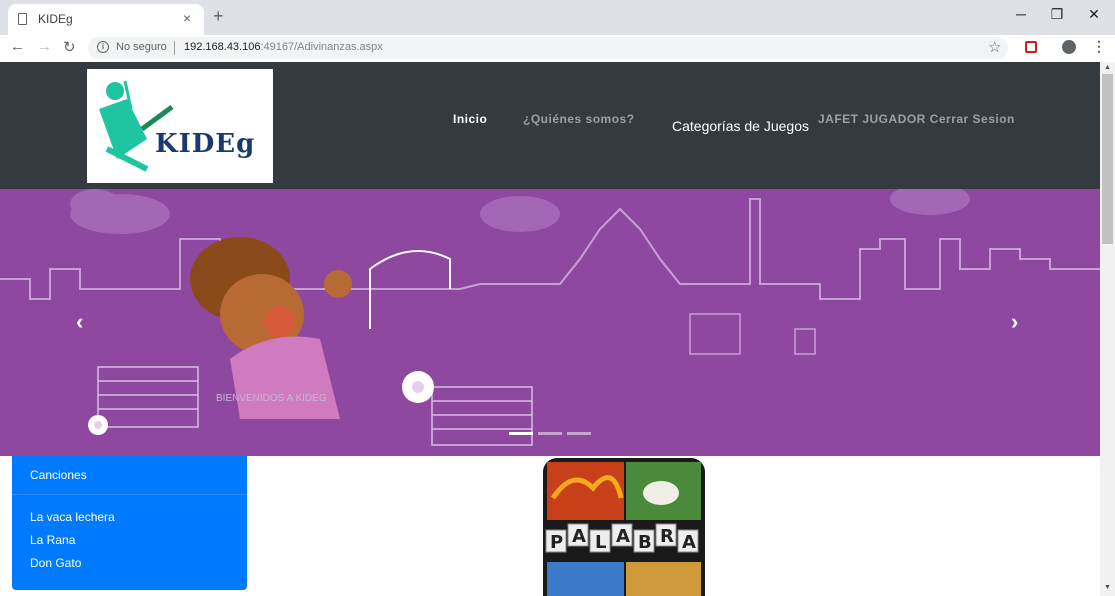 The width and height of the screenshot is (1115, 596). Describe the element at coordinates (55, 563) in the screenshot. I see `list-item: Don Gato` at that location.